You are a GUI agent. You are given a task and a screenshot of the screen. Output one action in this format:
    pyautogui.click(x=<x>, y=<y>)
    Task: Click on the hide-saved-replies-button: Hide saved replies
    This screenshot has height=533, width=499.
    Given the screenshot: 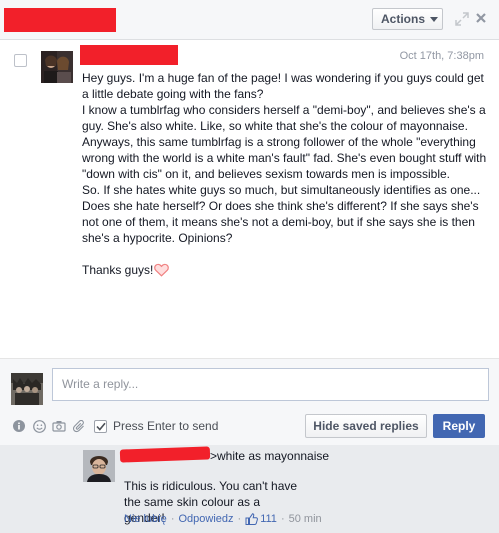 What is the action you would take?
    pyautogui.click(x=366, y=426)
    